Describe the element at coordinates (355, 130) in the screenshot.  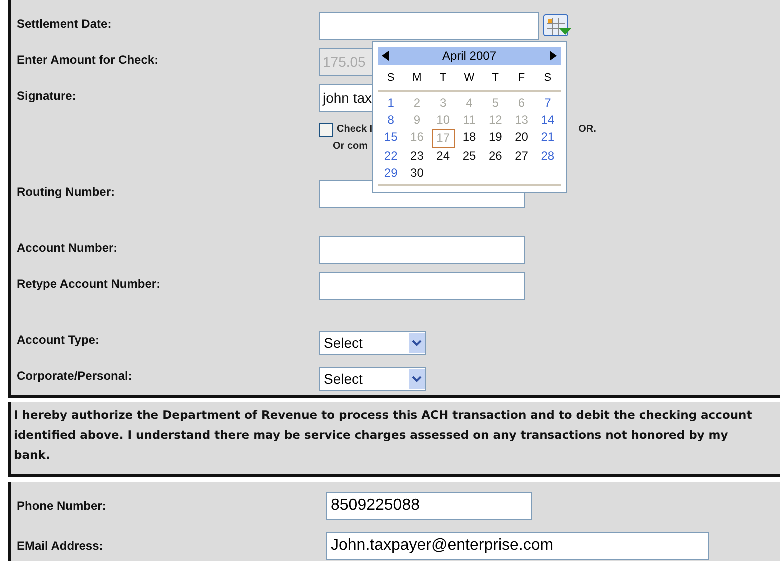
I see `checkbox-label: Check I` at that location.